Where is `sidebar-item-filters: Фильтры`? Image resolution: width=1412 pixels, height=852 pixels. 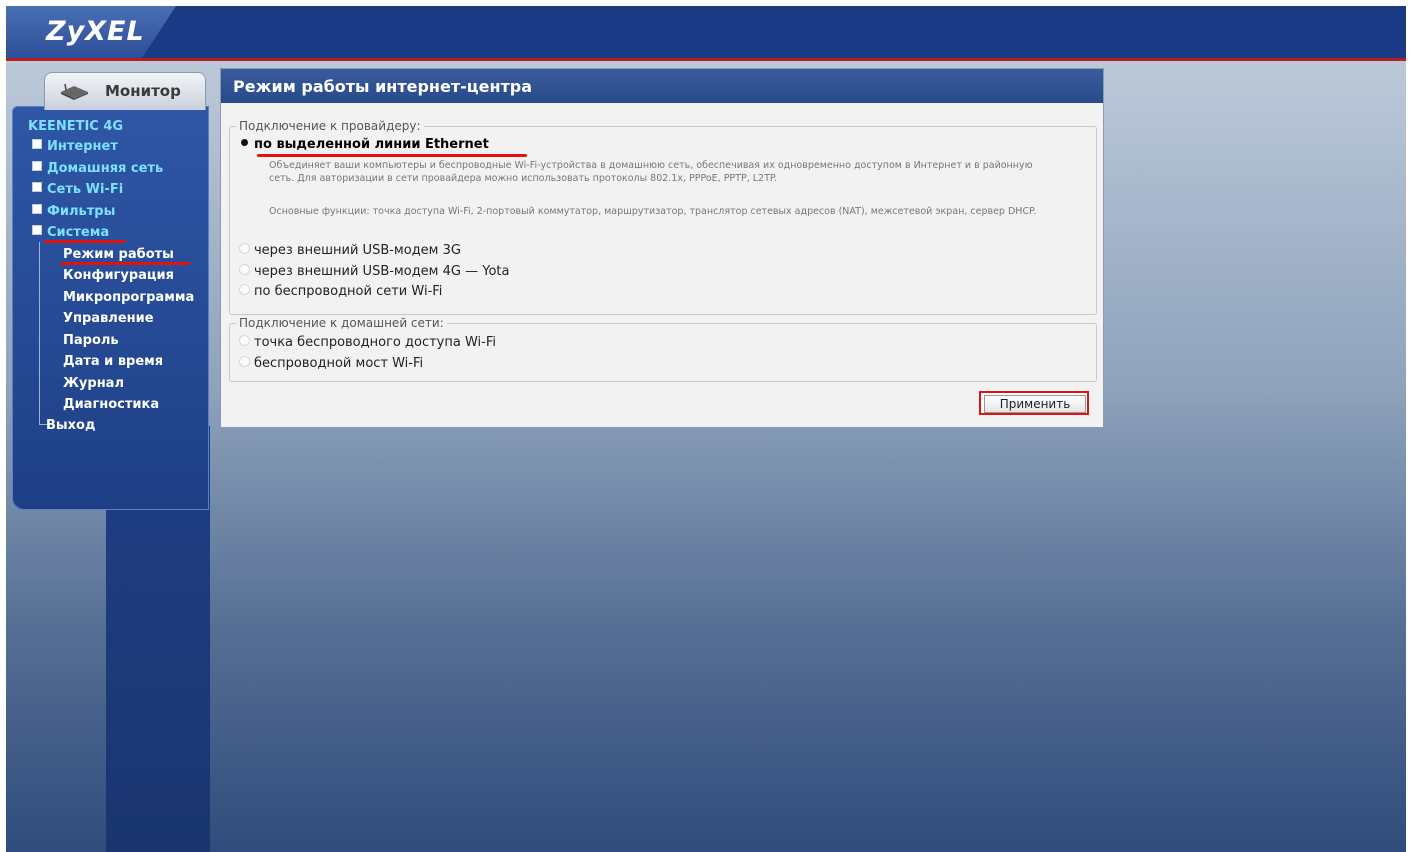
sidebar-item-filters: Фильтры is located at coordinates (73, 211).